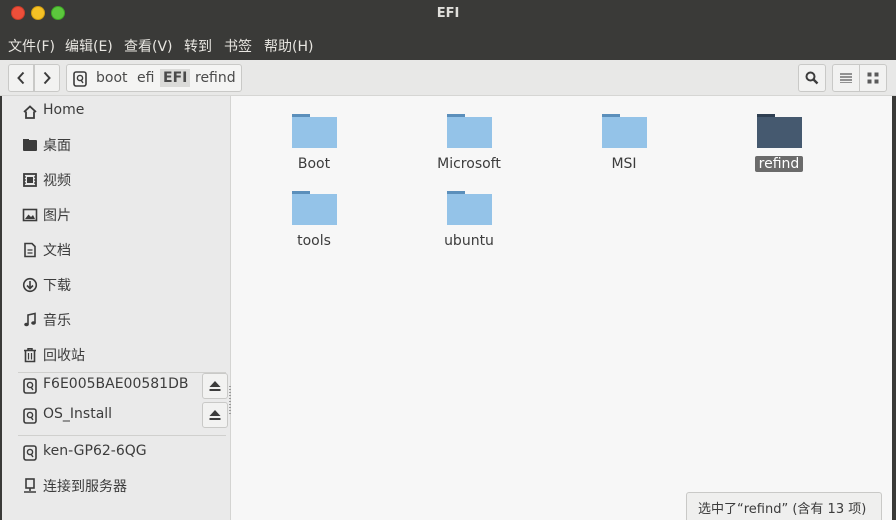 Image resolution: width=896 pixels, height=520 pixels. I want to click on sidebar-item-label: 桌面, so click(57, 146).